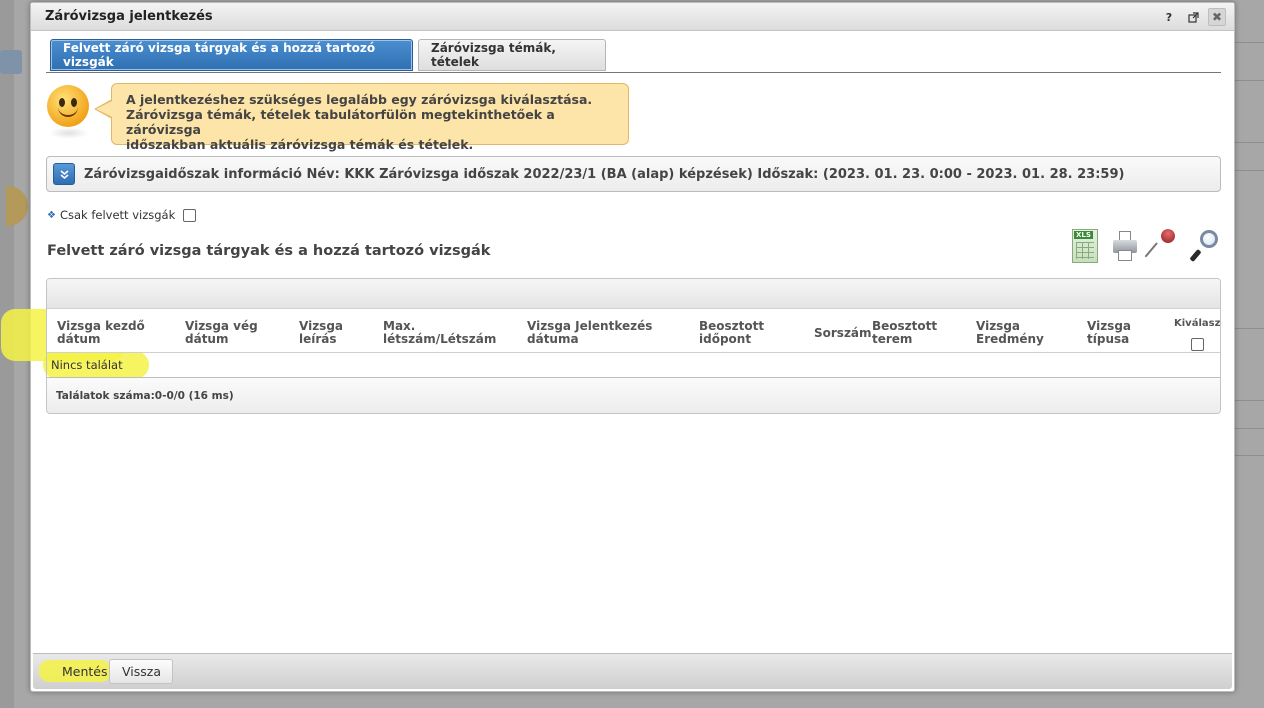 Image resolution: width=1264 pixels, height=708 pixels. I want to click on smiley-icon, so click(68, 106).